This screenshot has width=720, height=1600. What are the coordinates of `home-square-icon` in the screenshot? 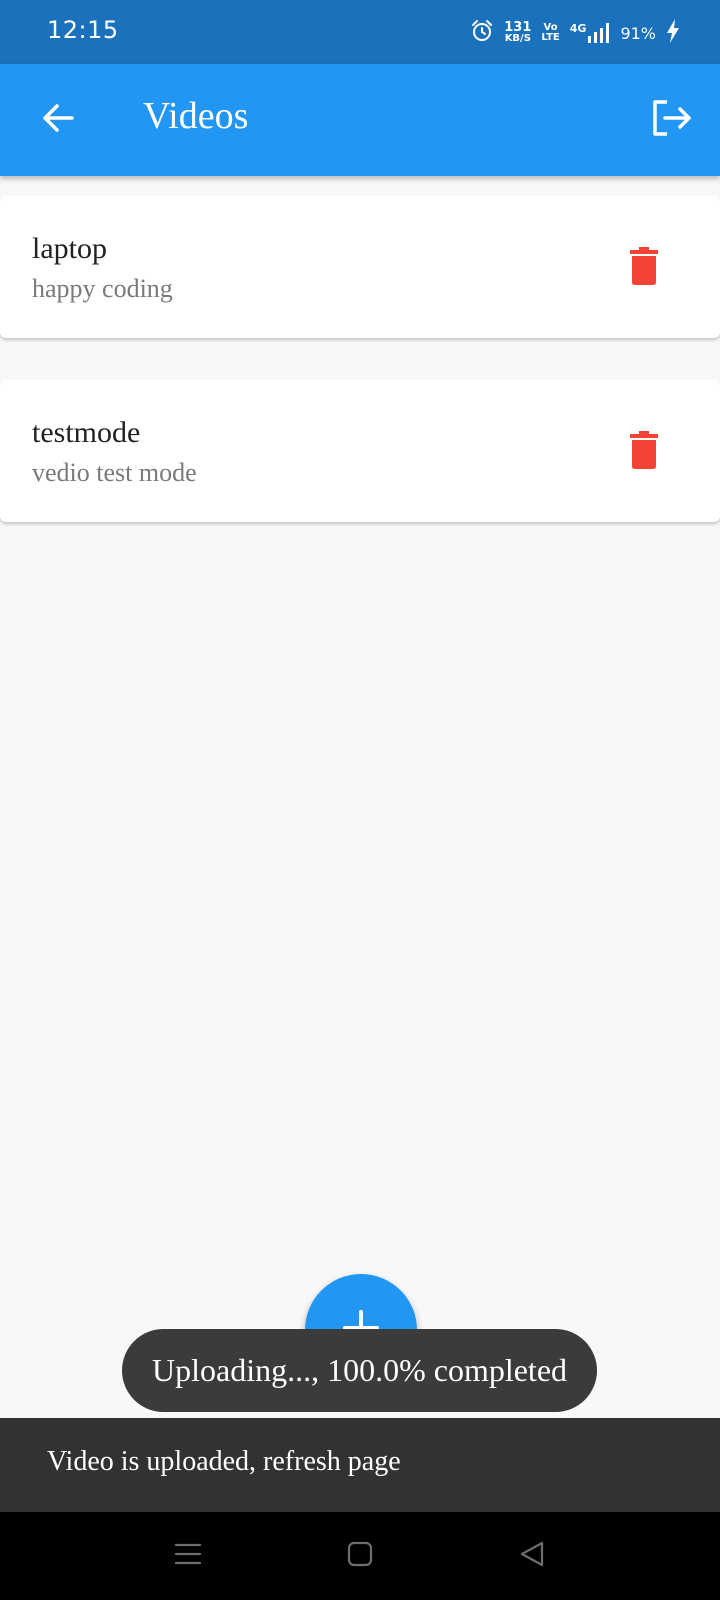 It's located at (360, 1556).